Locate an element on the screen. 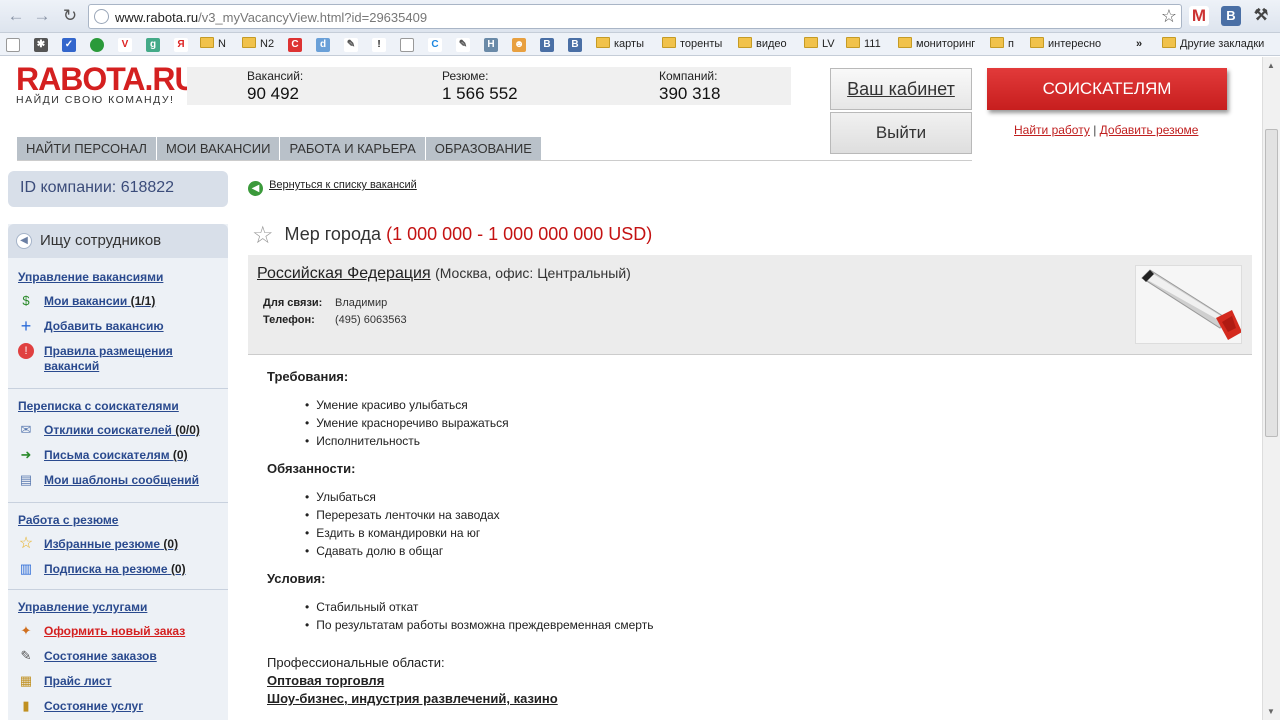 The image size is (1280, 720). bookmark-folder: п is located at coordinates (1002, 44).